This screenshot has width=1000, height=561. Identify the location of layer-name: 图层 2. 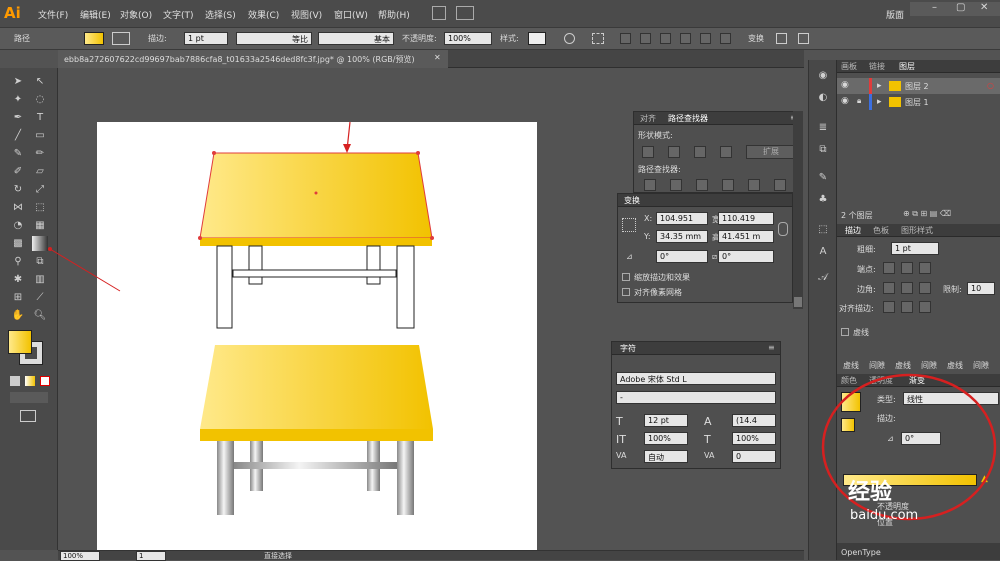
(917, 86).